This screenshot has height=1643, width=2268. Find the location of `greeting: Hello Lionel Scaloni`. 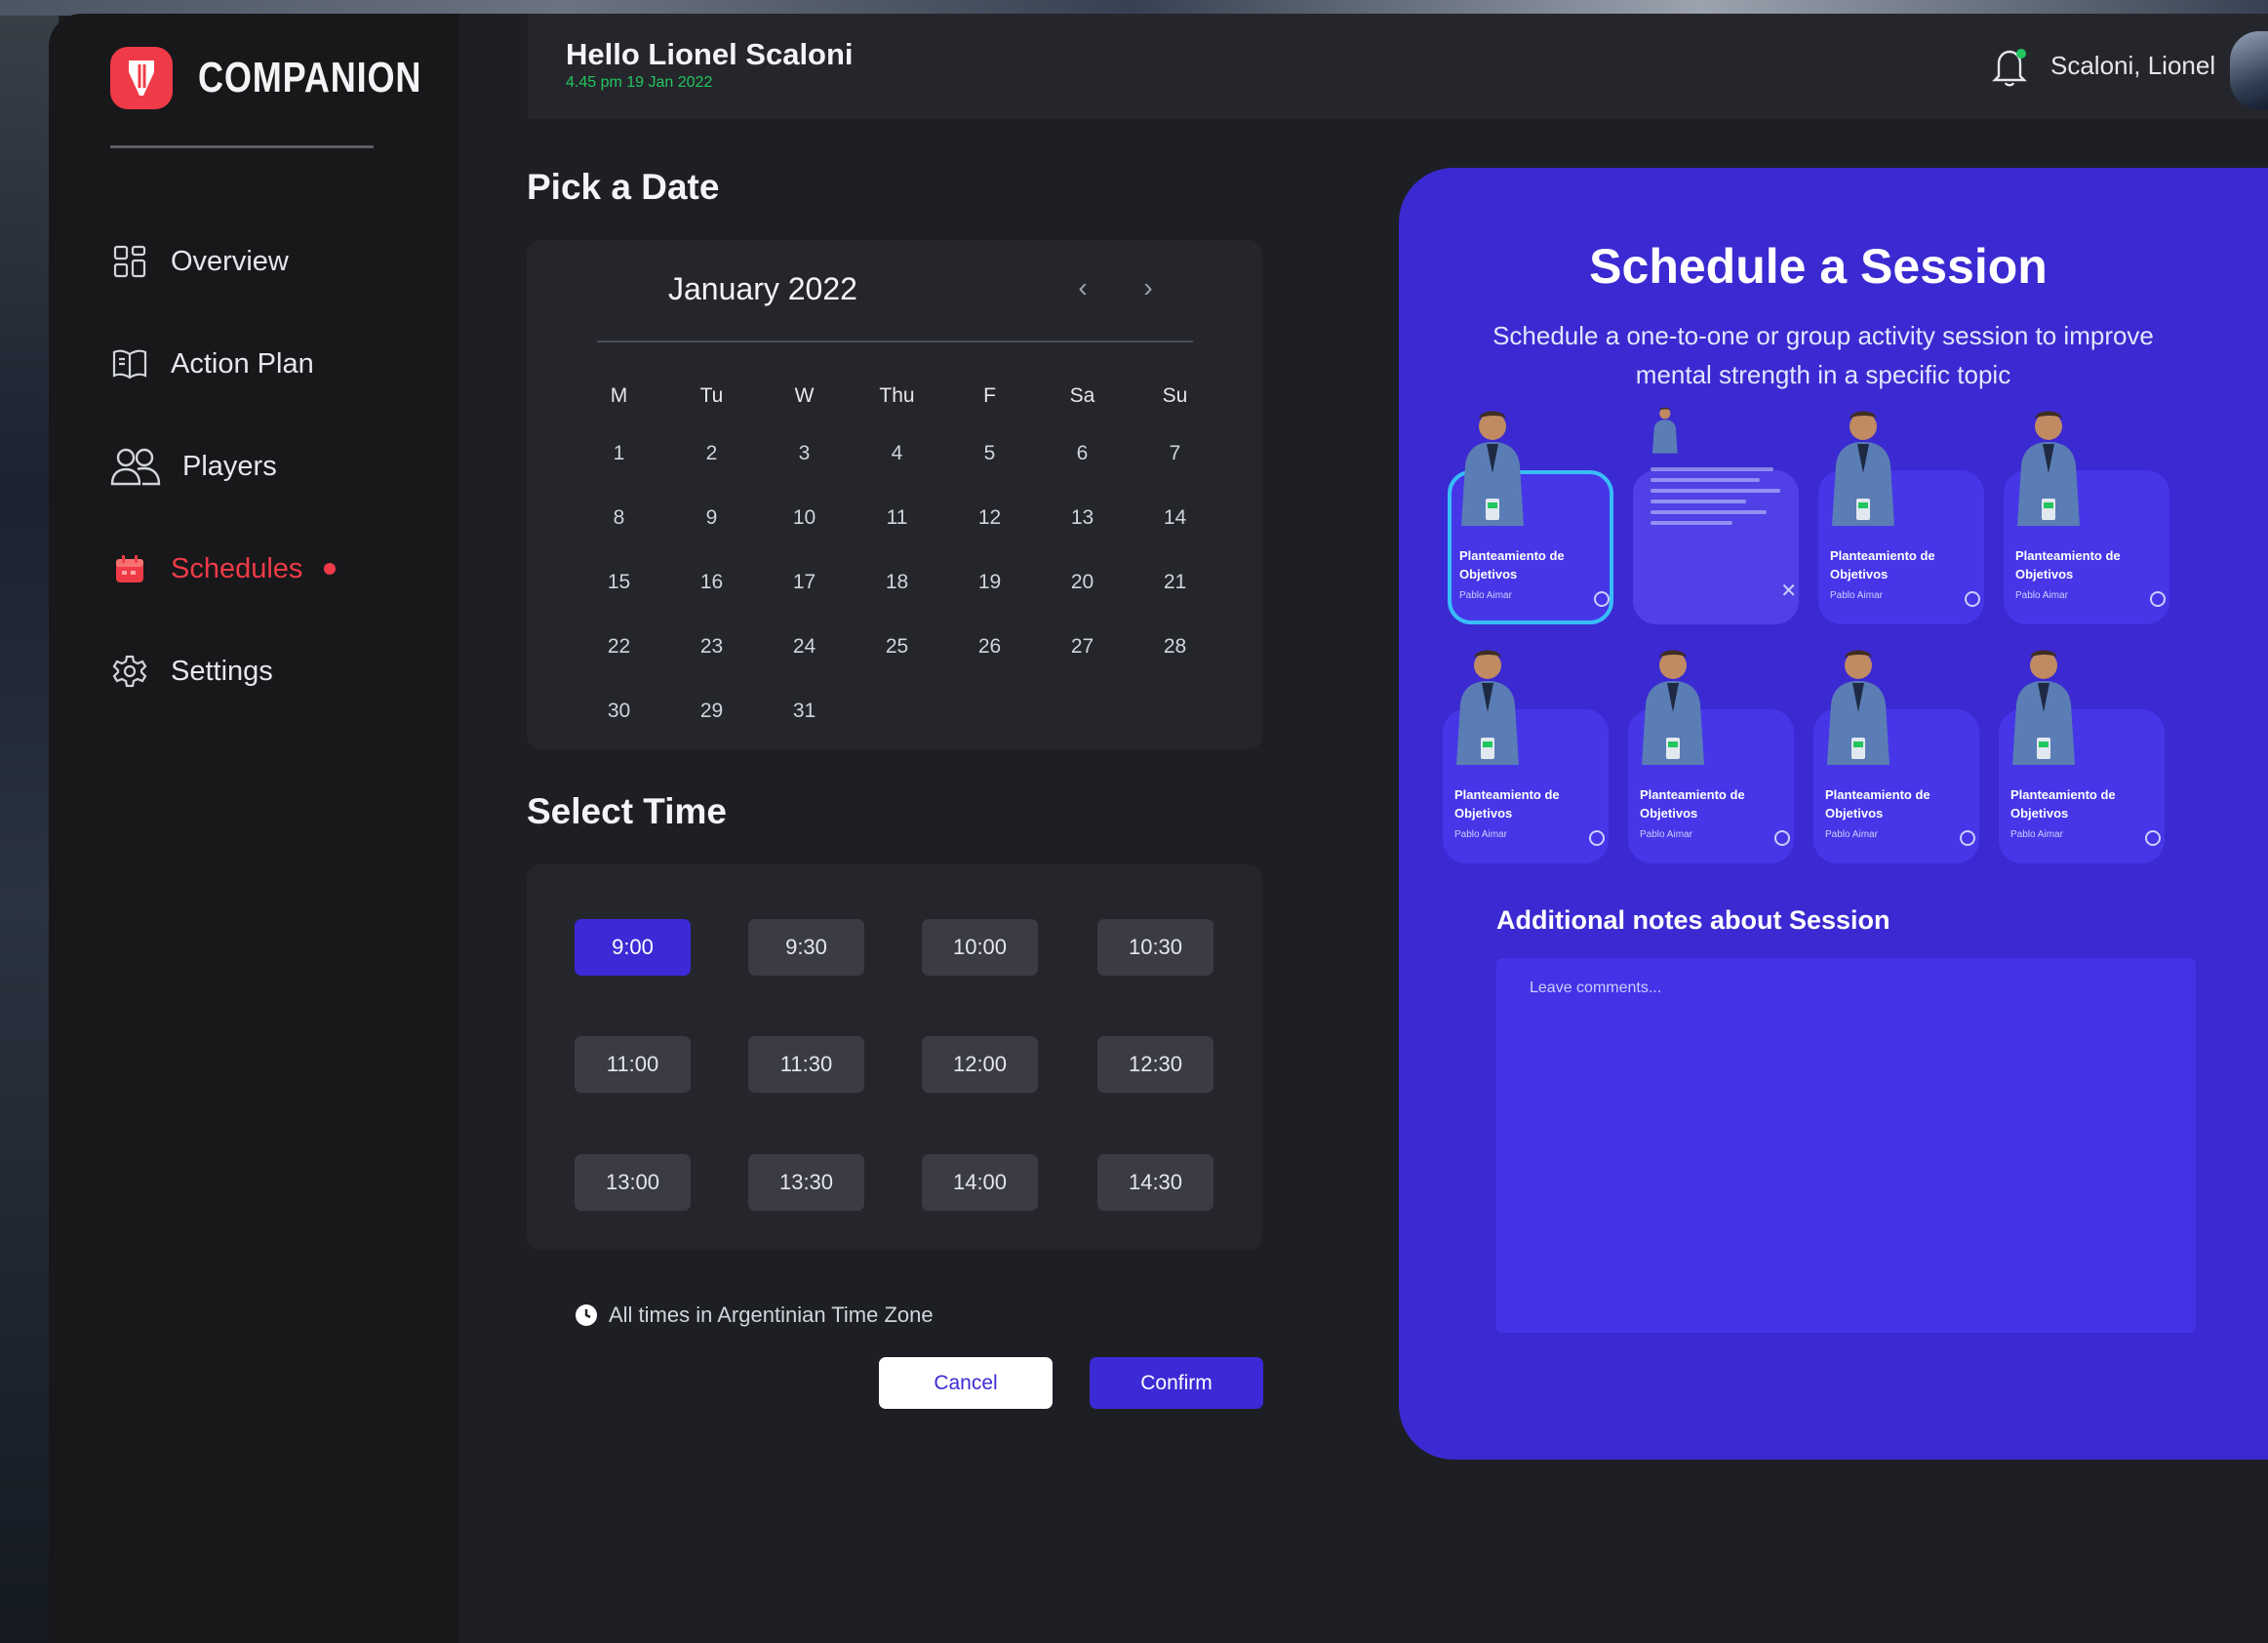

greeting: Hello Lionel Scaloni is located at coordinates (710, 54).